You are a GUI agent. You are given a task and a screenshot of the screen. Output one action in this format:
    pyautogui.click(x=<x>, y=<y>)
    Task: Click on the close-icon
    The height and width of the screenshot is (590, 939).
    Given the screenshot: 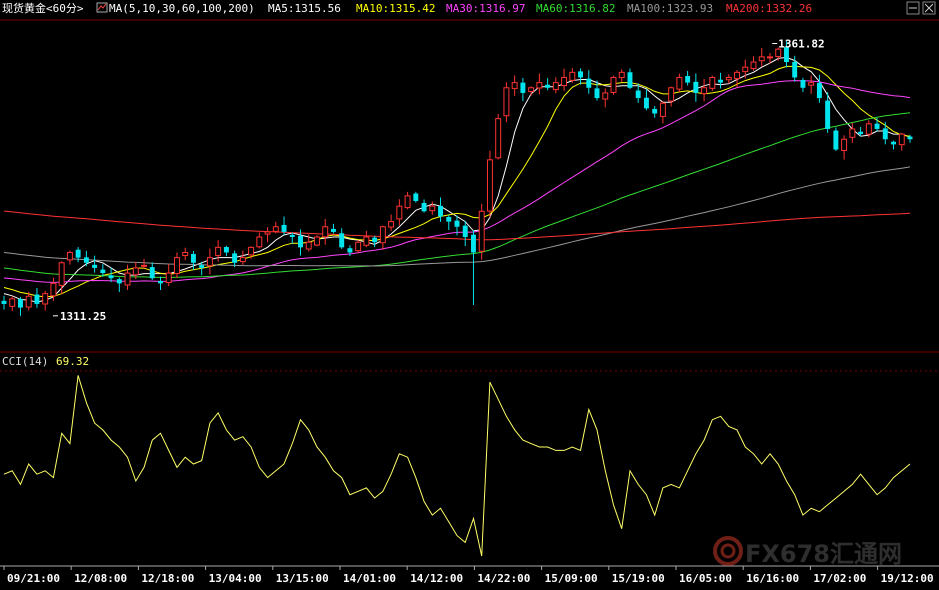 What is the action you would take?
    pyautogui.click(x=929, y=8)
    